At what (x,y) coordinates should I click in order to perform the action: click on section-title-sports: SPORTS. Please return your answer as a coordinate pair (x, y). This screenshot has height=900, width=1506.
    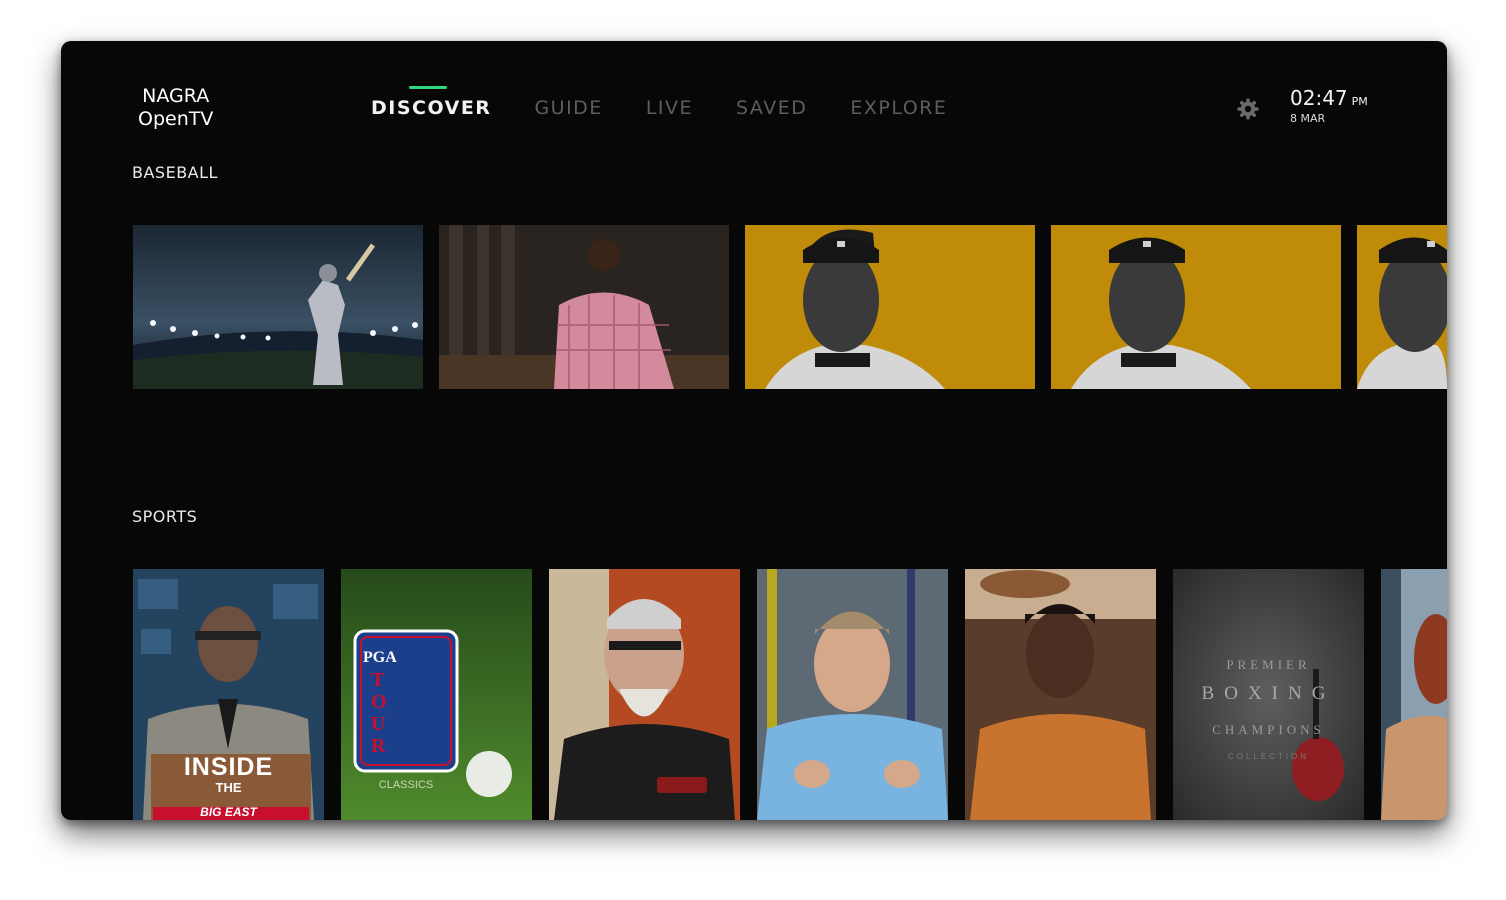
    Looking at the image, I should click on (165, 516).